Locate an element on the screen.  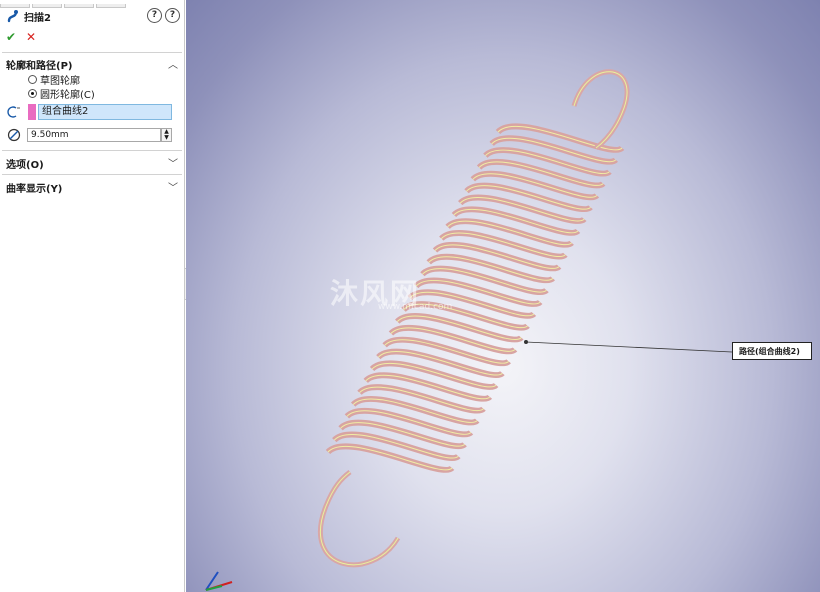
diameter-icon is located at coordinates (14, 135).